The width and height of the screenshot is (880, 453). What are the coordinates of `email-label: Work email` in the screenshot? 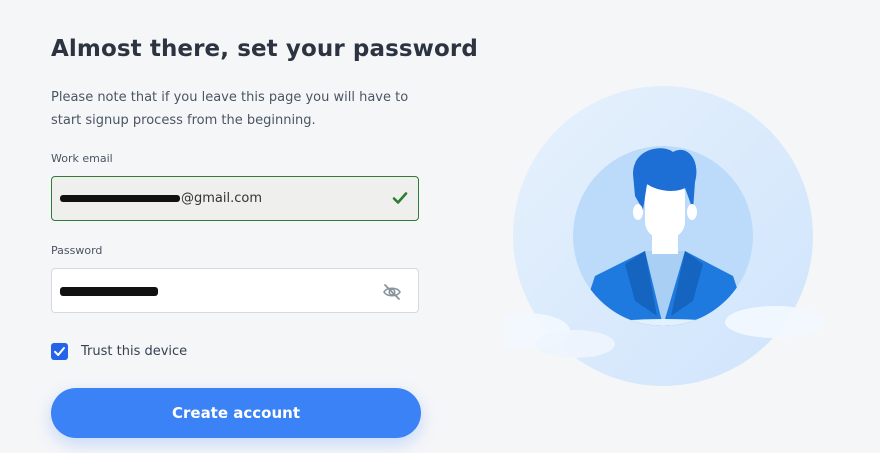 It's located at (82, 158).